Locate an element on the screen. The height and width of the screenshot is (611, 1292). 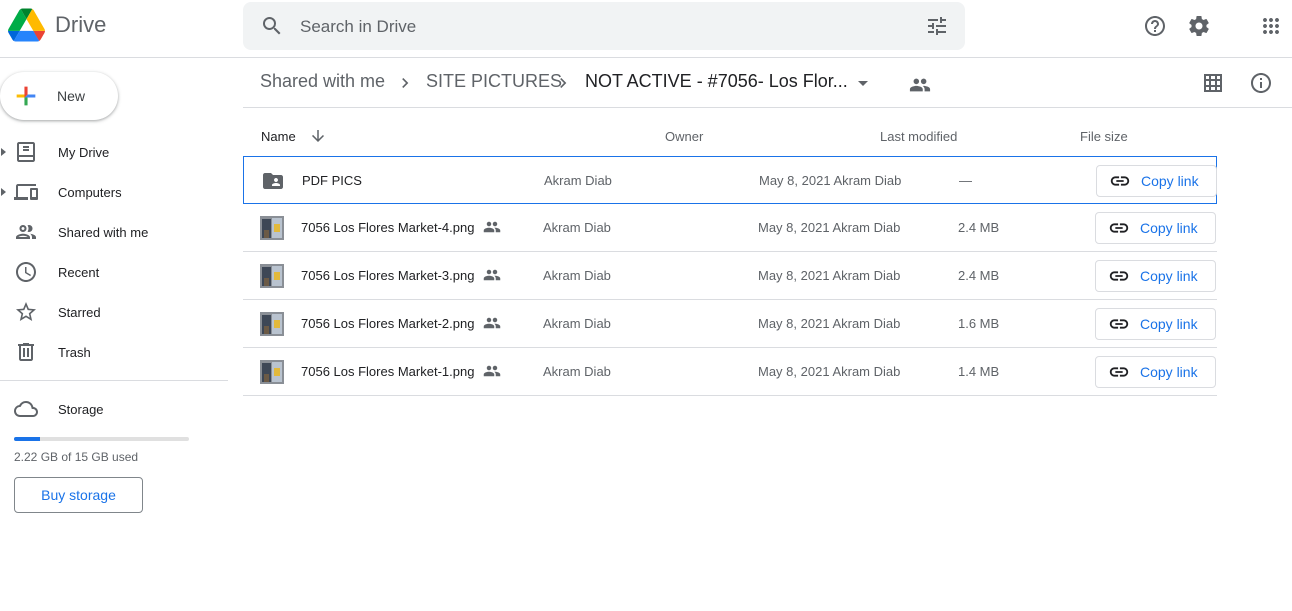
sidebar-item-my-drive: My Drive is located at coordinates (114, 152).